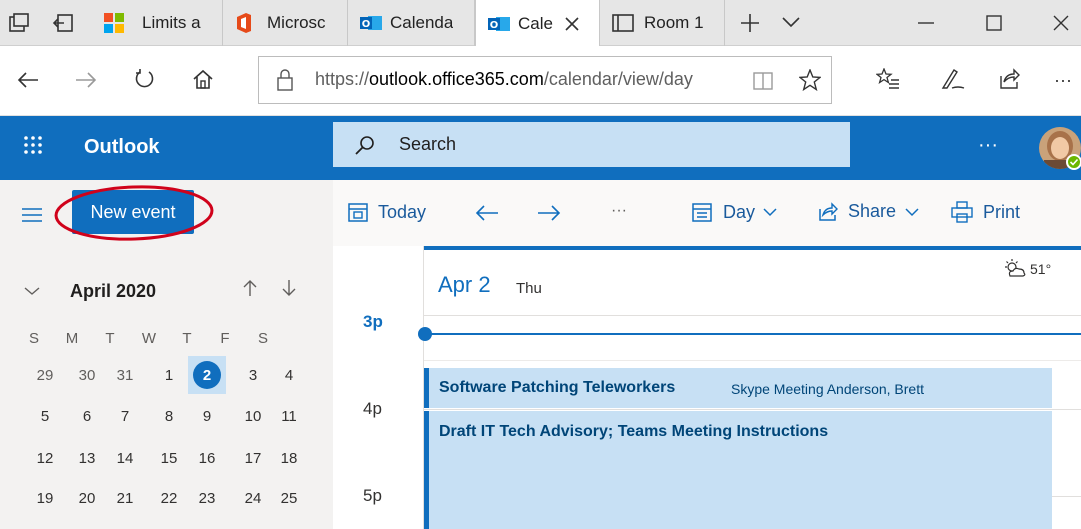 Image resolution: width=1081 pixels, height=529 pixels. What do you see at coordinates (87, 375) in the screenshot?
I see `calendar-day: 30` at bounding box center [87, 375].